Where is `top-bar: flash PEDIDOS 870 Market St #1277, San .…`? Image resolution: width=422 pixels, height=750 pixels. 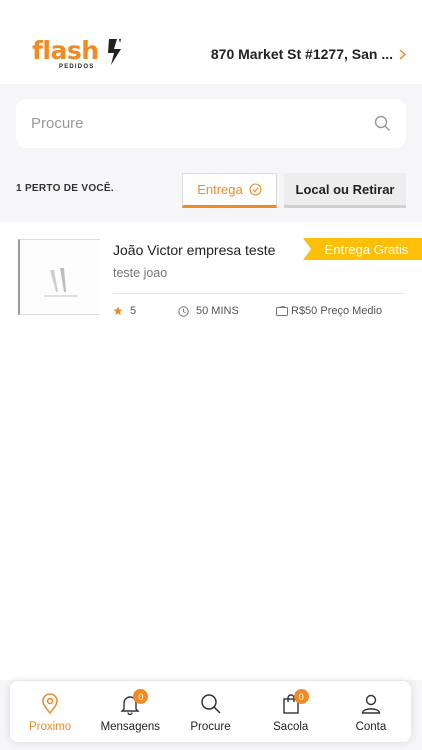 top-bar: flash PEDIDOS 870 Market St #1277, San .… is located at coordinates (211, 42).